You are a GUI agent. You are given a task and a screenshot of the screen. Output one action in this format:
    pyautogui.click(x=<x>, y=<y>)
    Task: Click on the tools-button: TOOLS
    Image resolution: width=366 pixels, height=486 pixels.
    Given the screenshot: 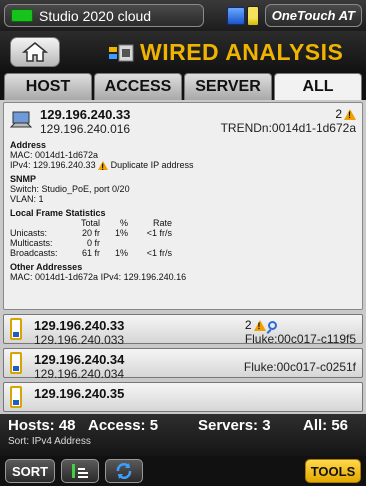 What is the action you would take?
    pyautogui.click(x=333, y=471)
    